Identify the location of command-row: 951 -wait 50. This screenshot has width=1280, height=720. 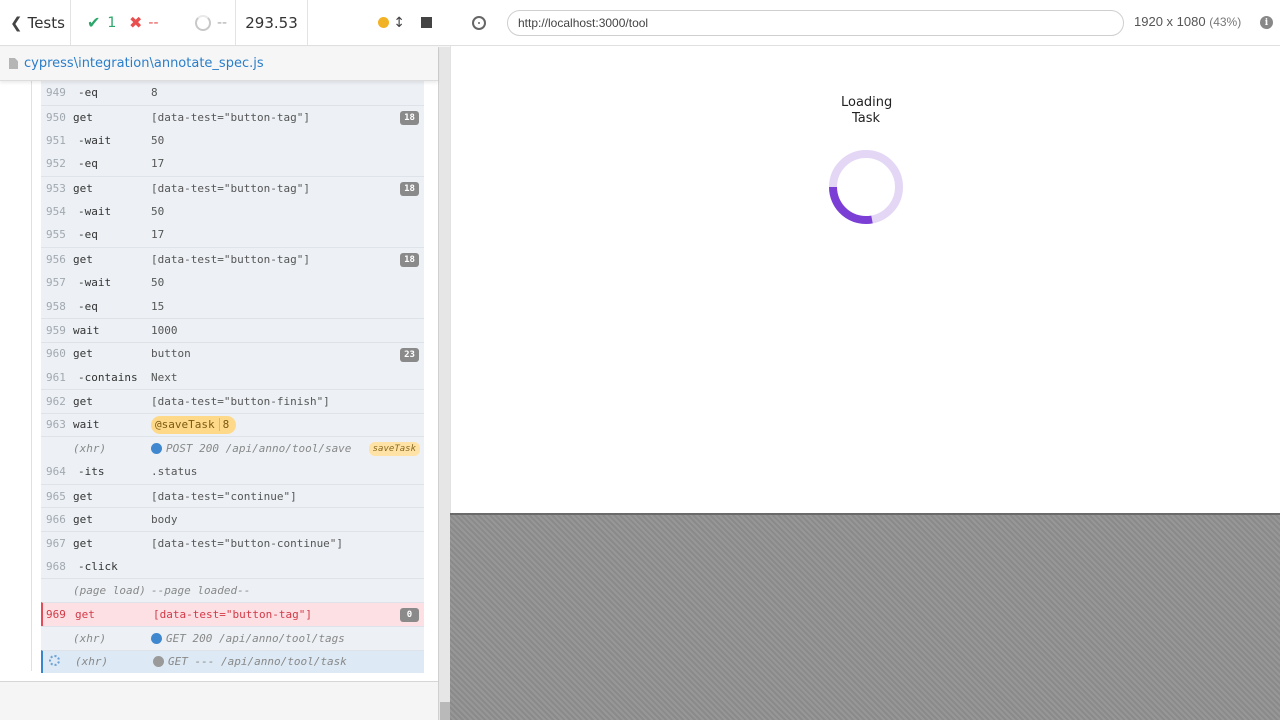
(232, 140).